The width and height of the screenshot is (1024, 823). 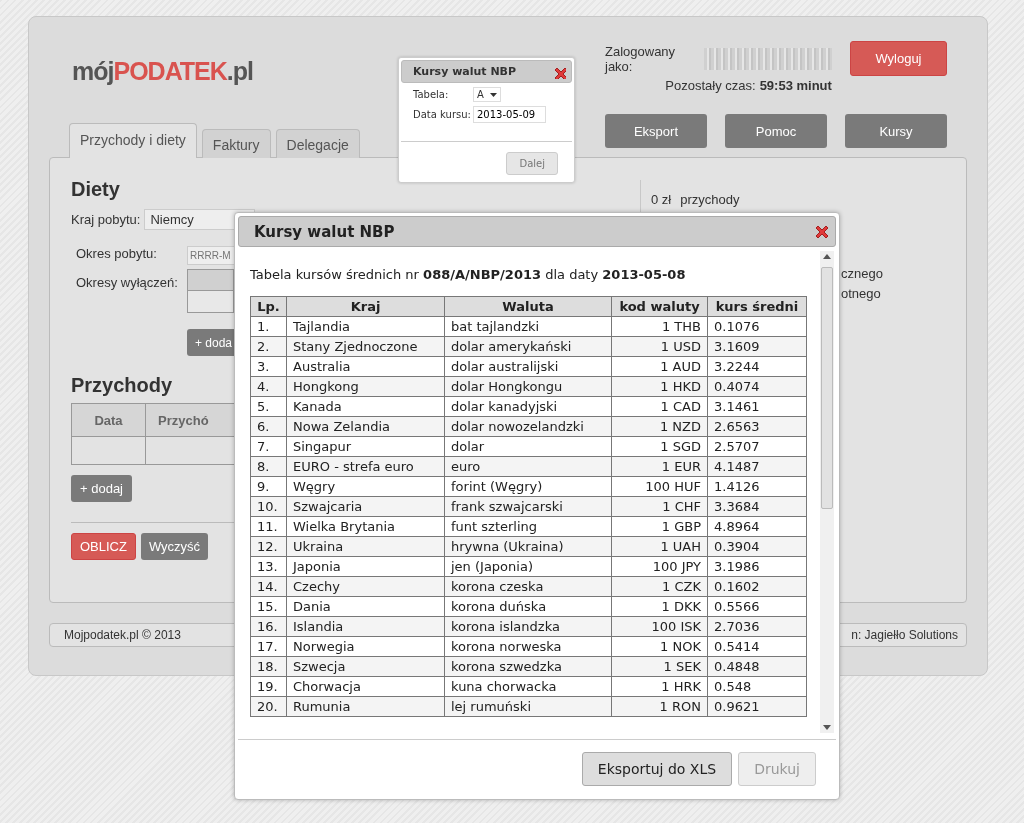 I want to click on table-cell: Chorwacja, so click(x=365, y=686).